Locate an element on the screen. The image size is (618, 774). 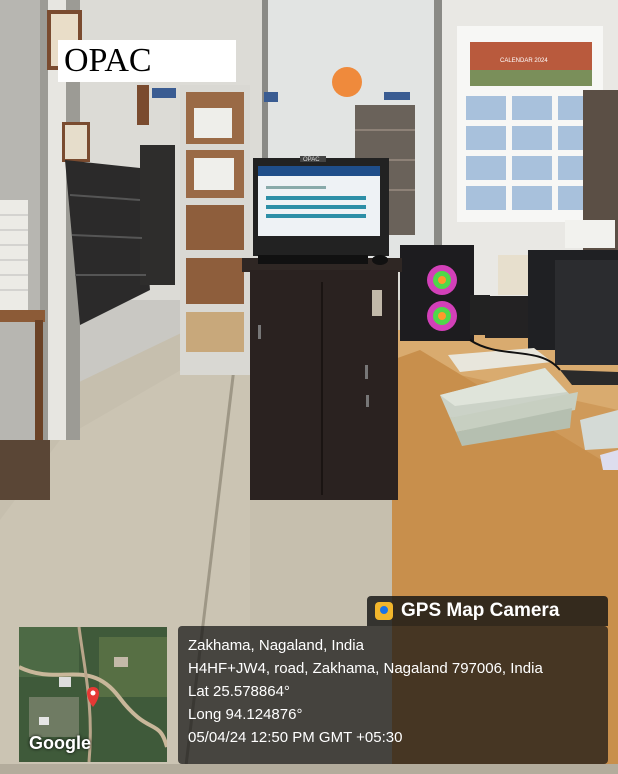
opac-label: OPAC is located at coordinates (147, 61).